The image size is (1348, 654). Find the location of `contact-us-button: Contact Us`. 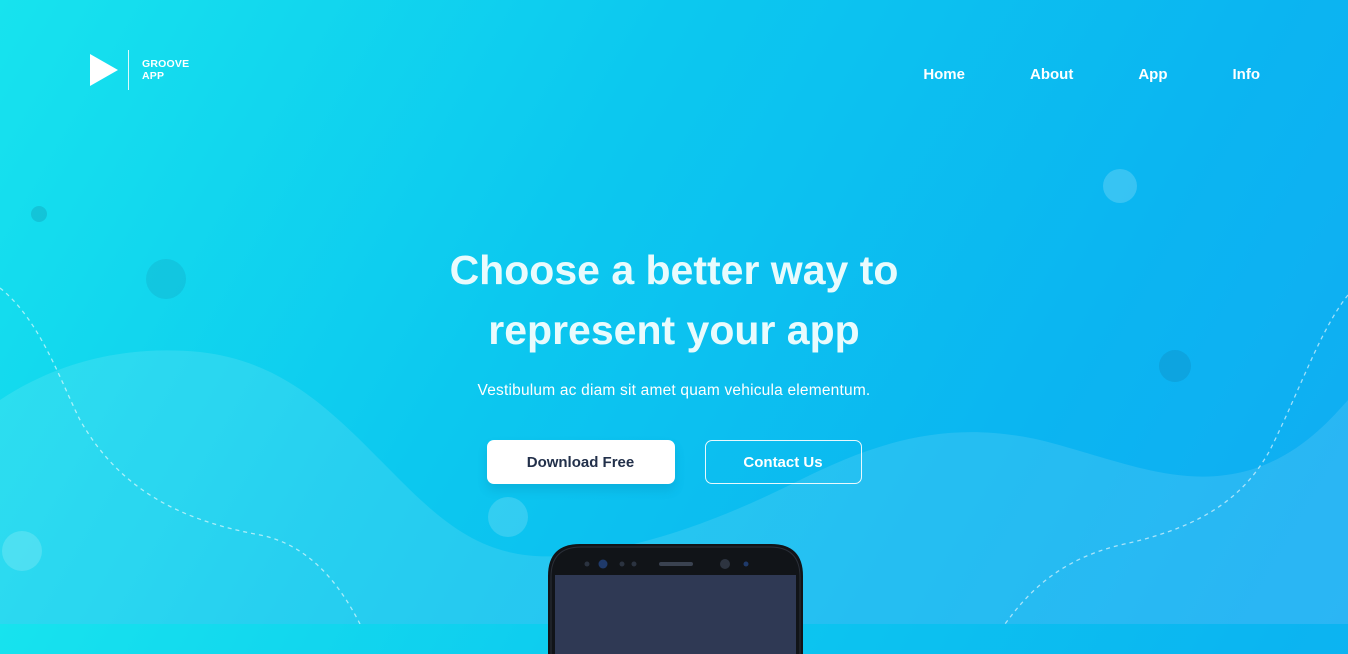

contact-us-button: Contact Us is located at coordinates (783, 462).